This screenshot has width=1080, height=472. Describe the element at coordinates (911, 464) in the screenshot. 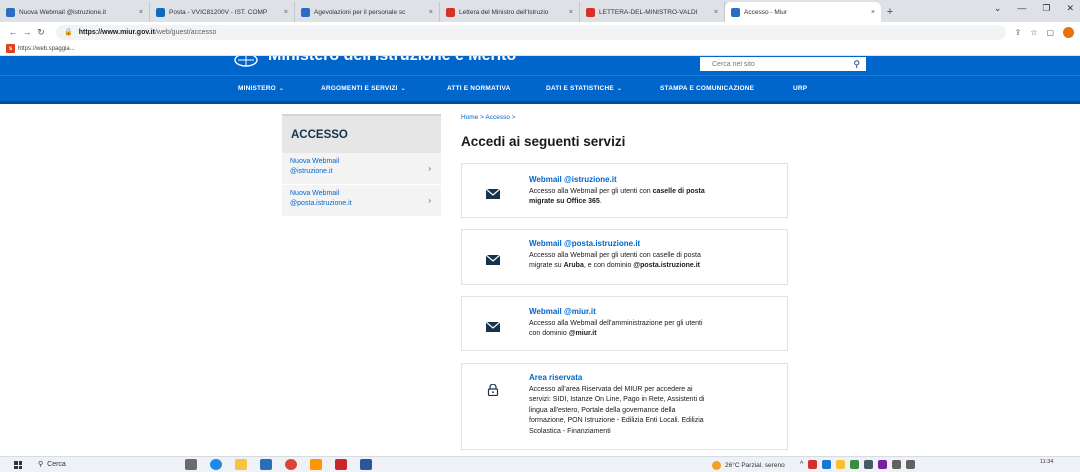

I see `volume-icon` at that location.